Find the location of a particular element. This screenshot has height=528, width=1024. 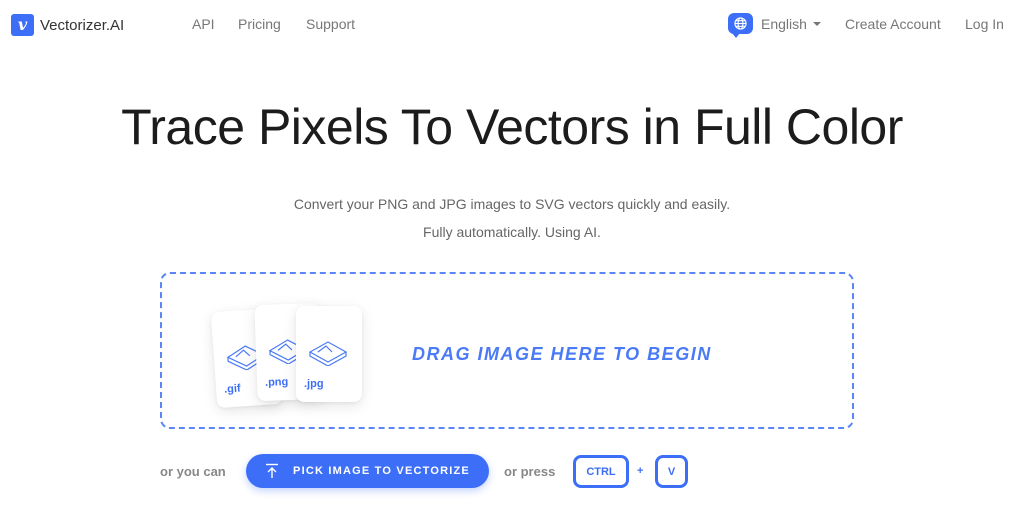

globe-icon is located at coordinates (740, 25).